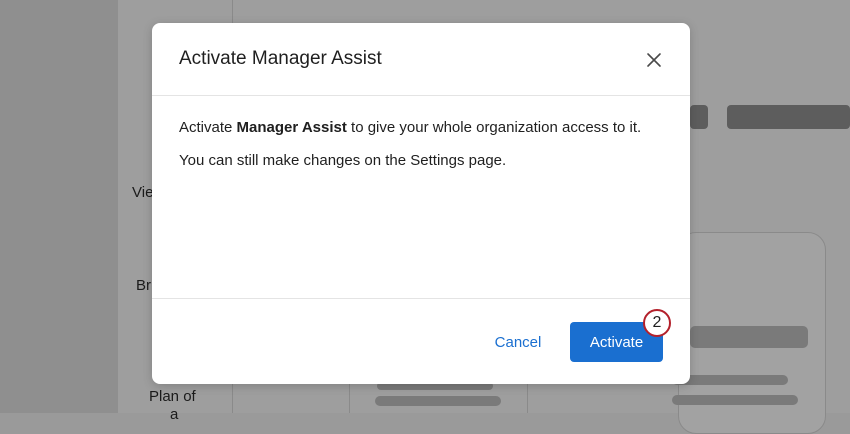 This screenshot has width=850, height=434. I want to click on dialog-header: Activate Manager Assist, so click(421, 59).